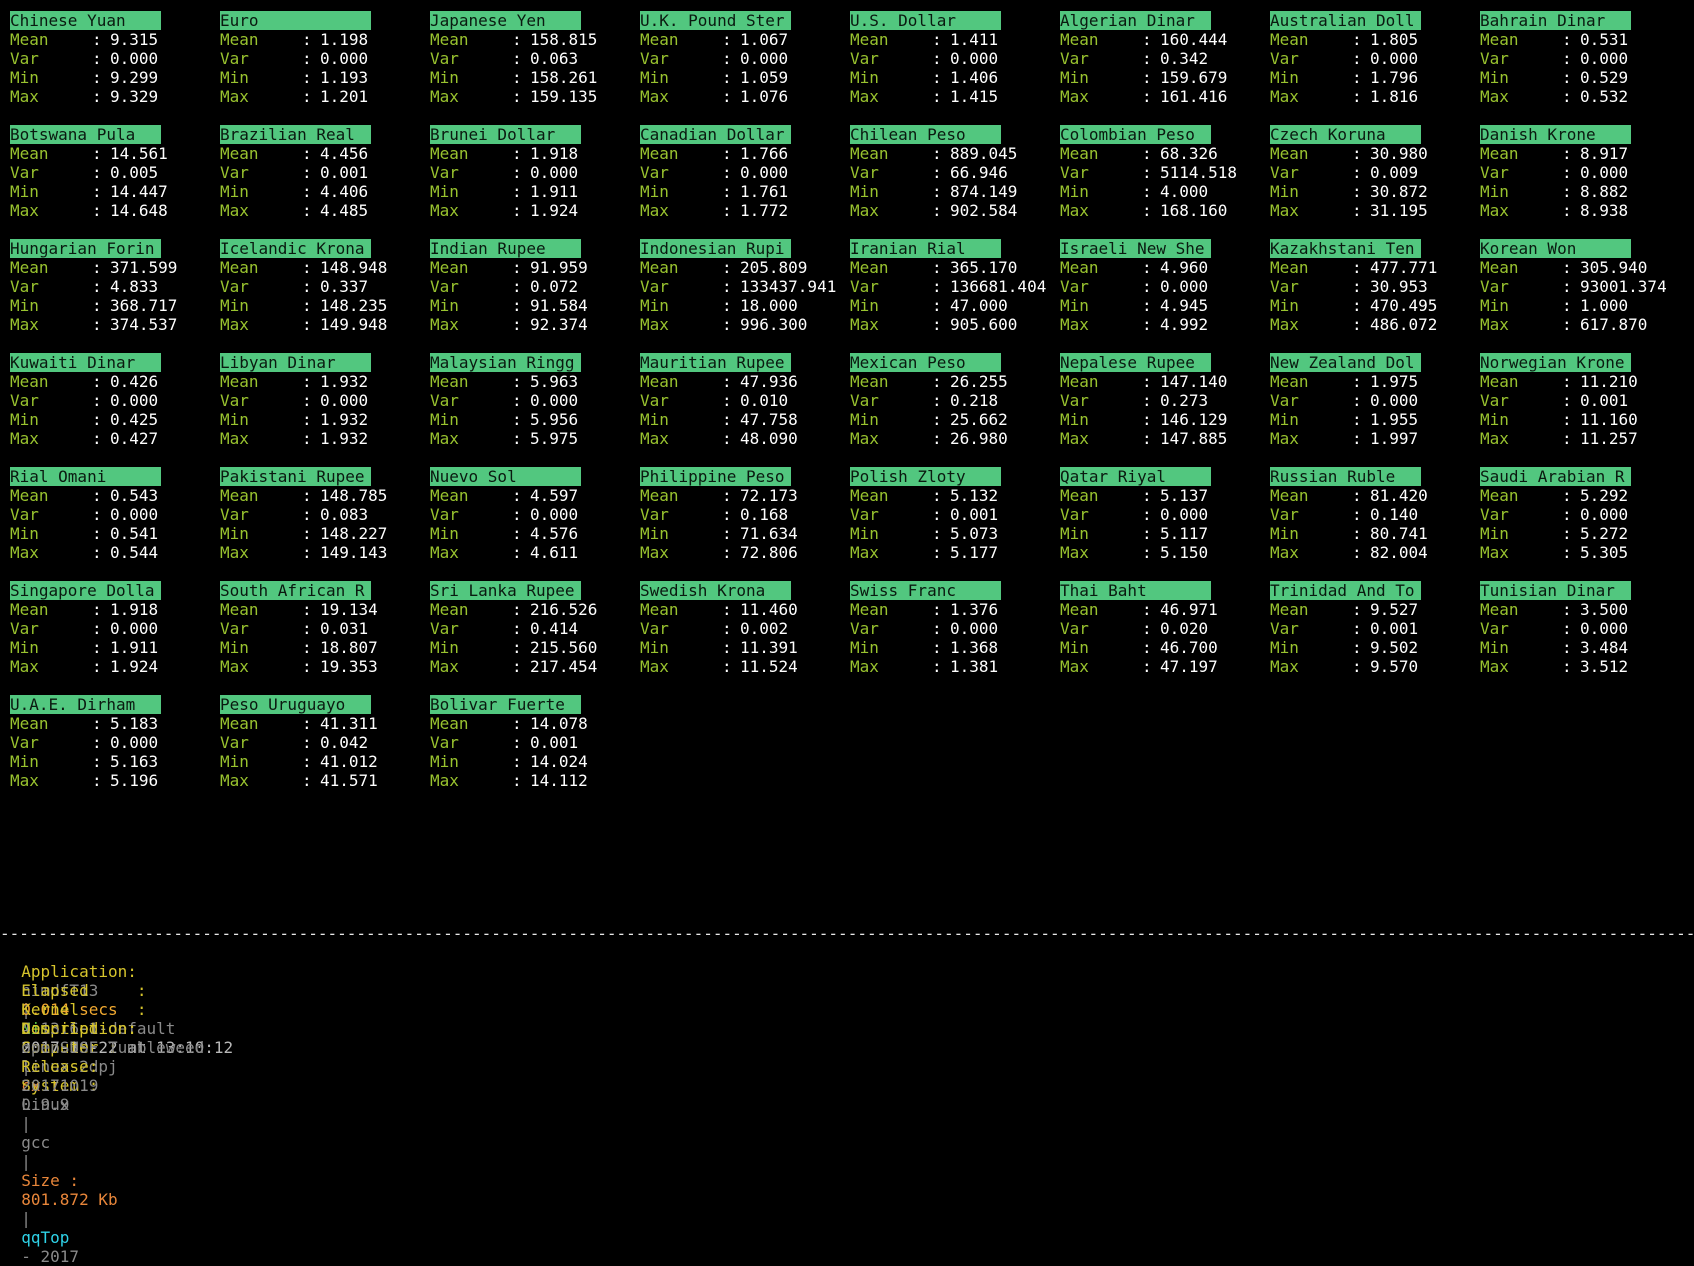  What do you see at coordinates (769, 647) in the screenshot?
I see `stat-value-min: 11.391` at bounding box center [769, 647].